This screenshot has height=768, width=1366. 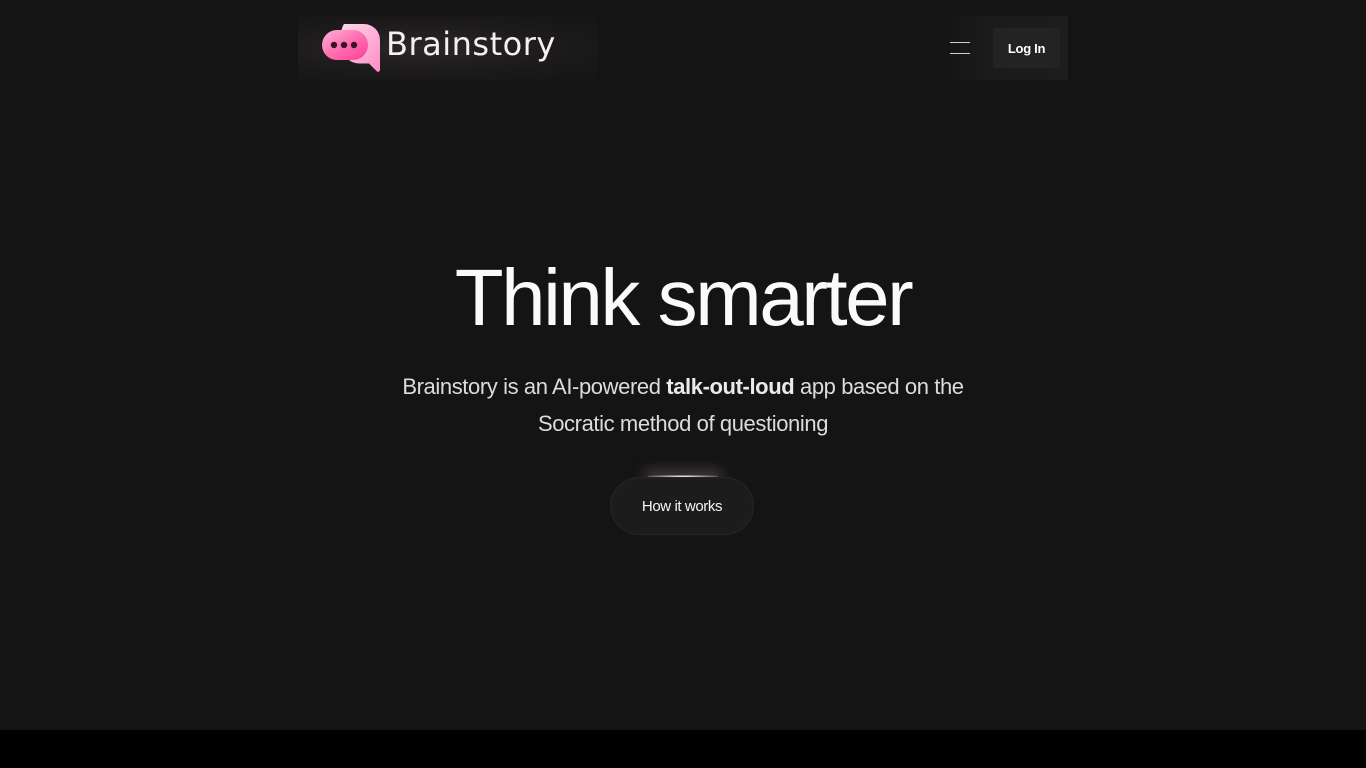 What do you see at coordinates (534, 386) in the screenshot?
I see `hero-subtitle-lead: Brainstory is an AI-powered` at bounding box center [534, 386].